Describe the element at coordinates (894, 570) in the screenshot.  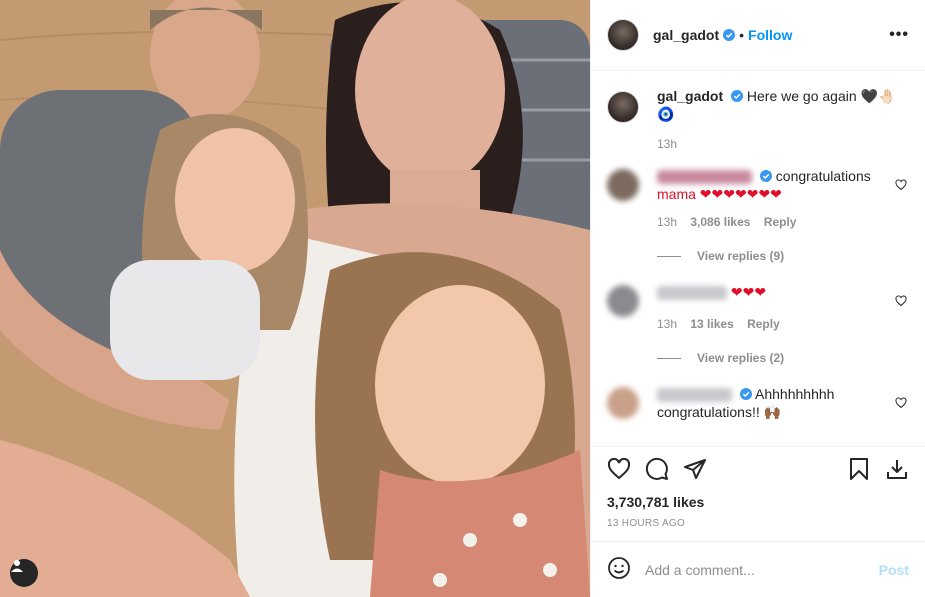
I see `post-comment-button: Post` at that location.